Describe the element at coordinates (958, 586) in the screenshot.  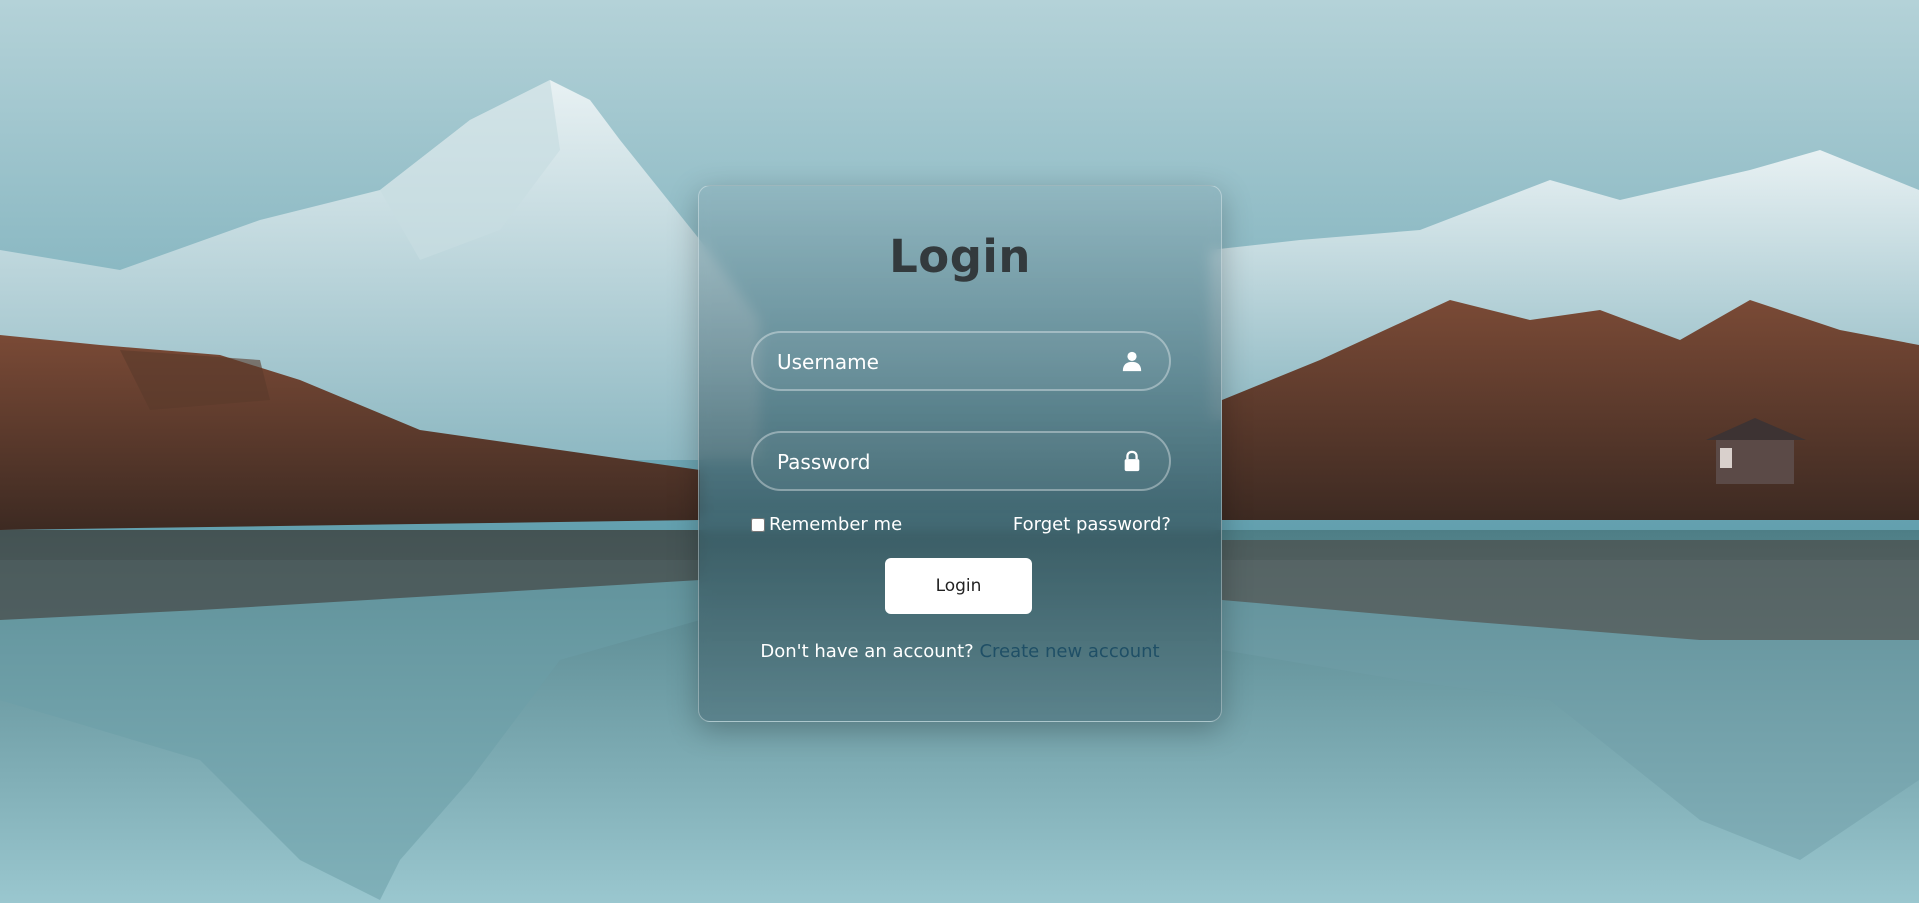
I see `login-button: Login` at that location.